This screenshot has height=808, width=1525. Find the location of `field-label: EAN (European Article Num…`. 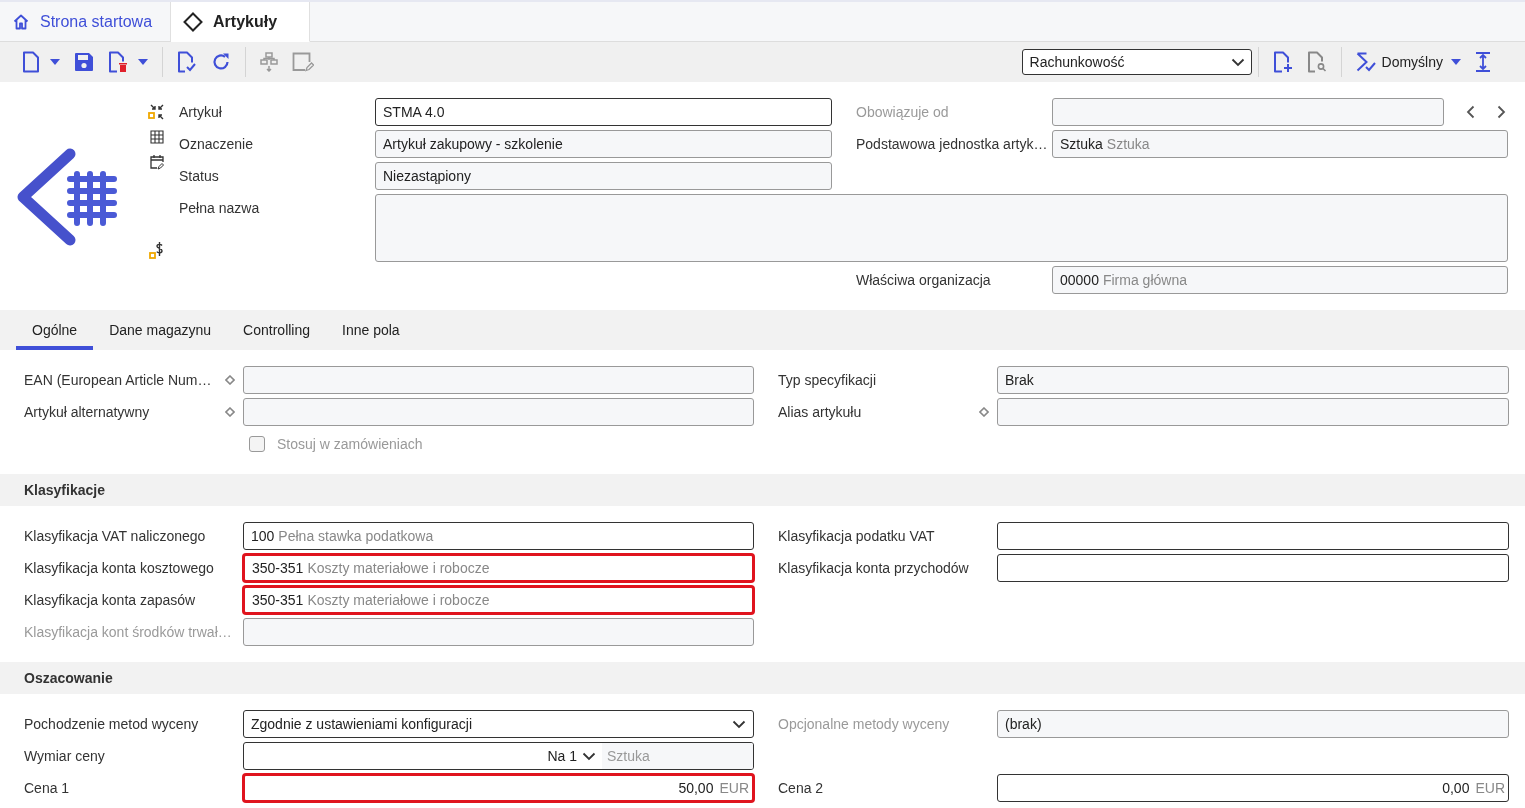

field-label: EAN (European Article Num… is located at coordinates (118, 380).